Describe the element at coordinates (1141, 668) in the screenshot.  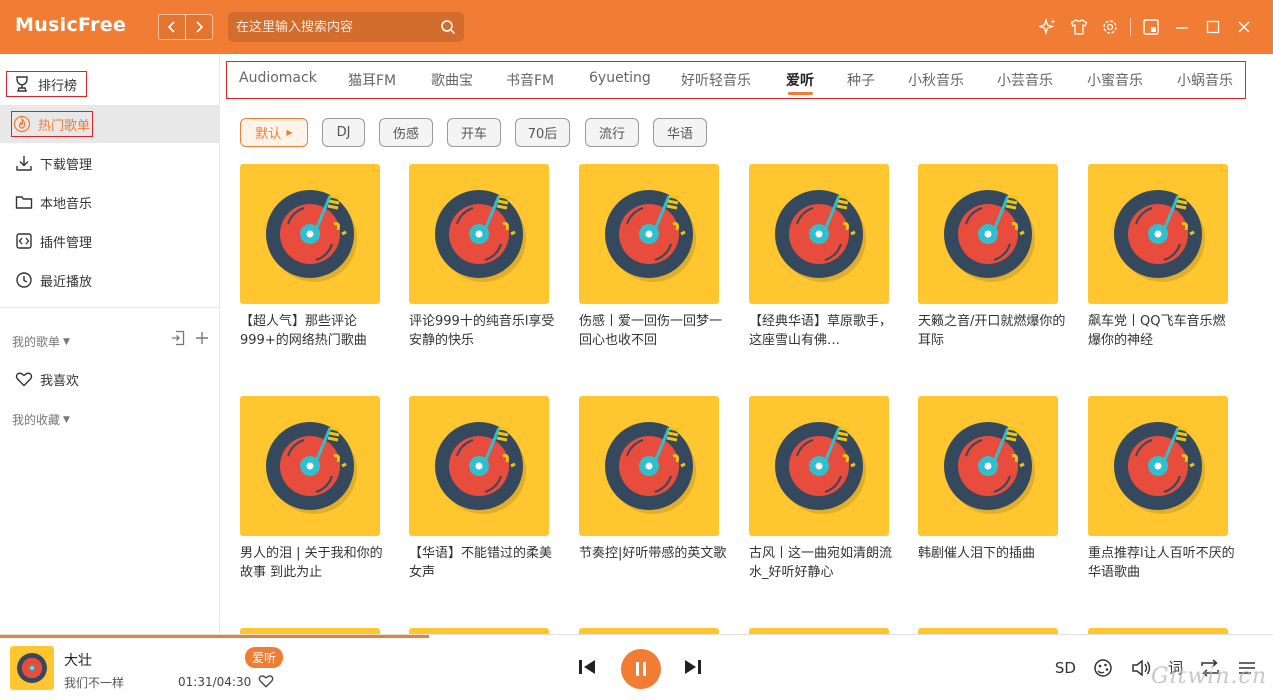
I see `volume-icon` at that location.